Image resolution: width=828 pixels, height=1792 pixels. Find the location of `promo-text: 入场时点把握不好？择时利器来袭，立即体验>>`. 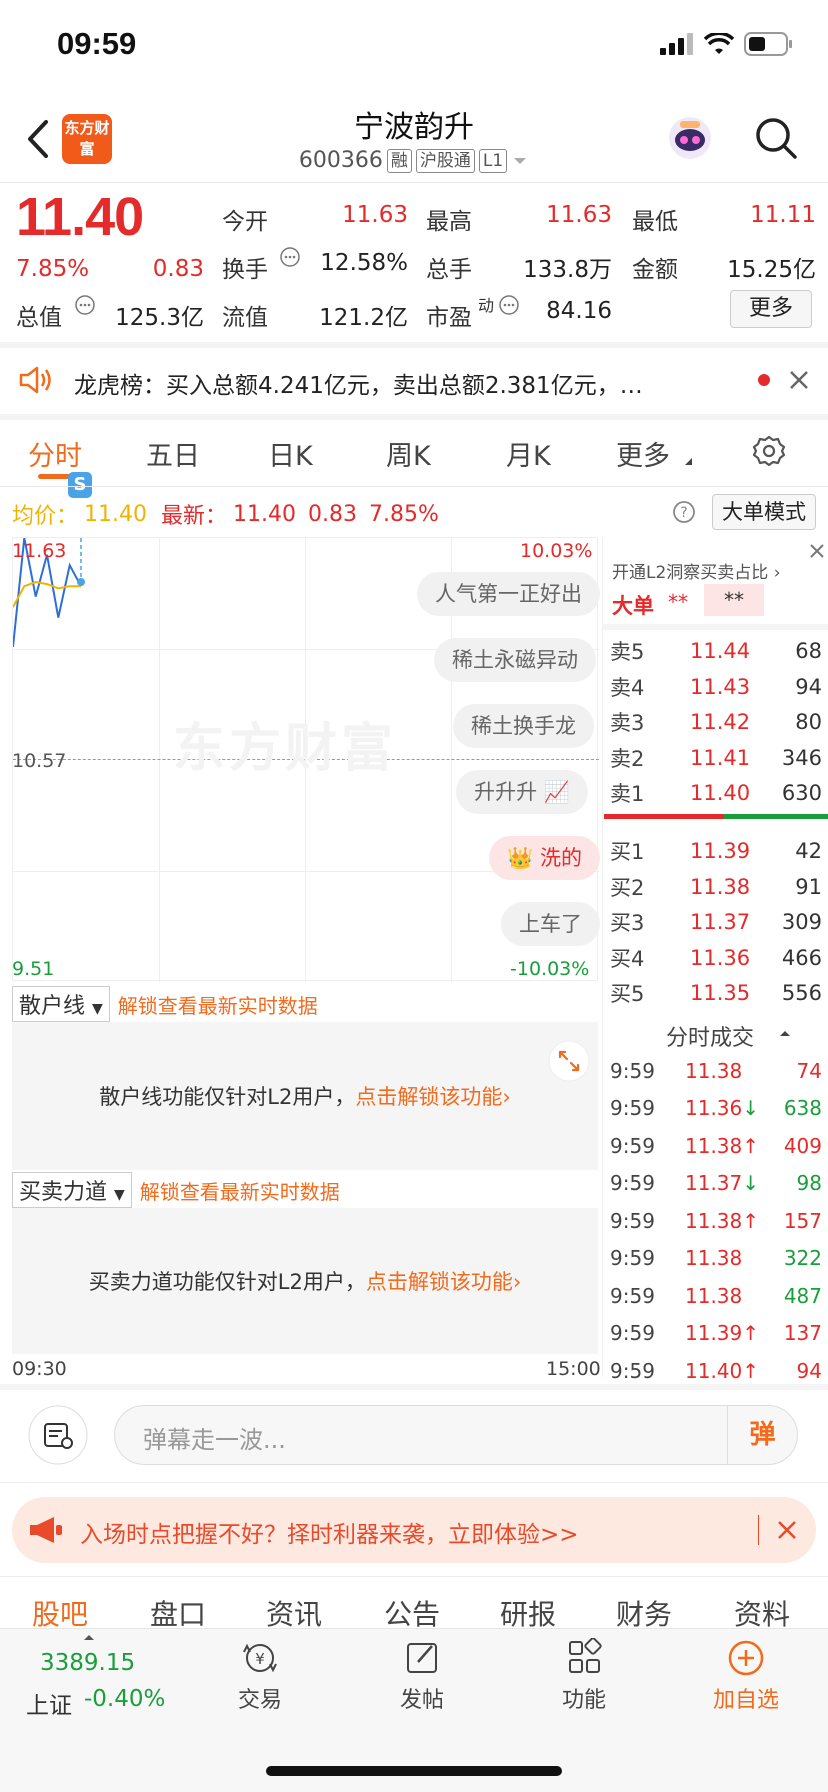

promo-text: 入场时点把握不好？择时利器来袭，立即体验>> is located at coordinates (329, 1535).